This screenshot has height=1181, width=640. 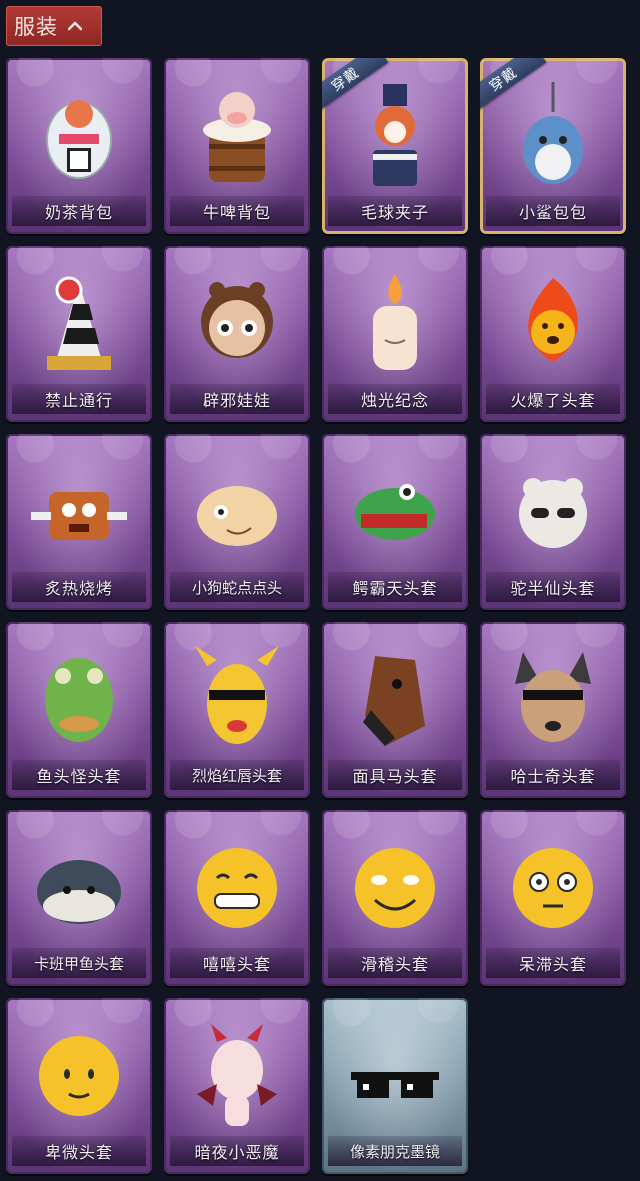 I want to click on snake-head-icon, so click(x=237, y=516).